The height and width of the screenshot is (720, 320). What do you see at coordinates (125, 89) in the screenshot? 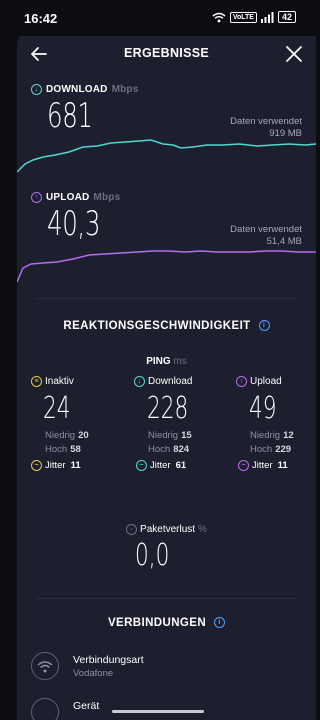
I see `download-unit: Mbps` at bounding box center [125, 89].